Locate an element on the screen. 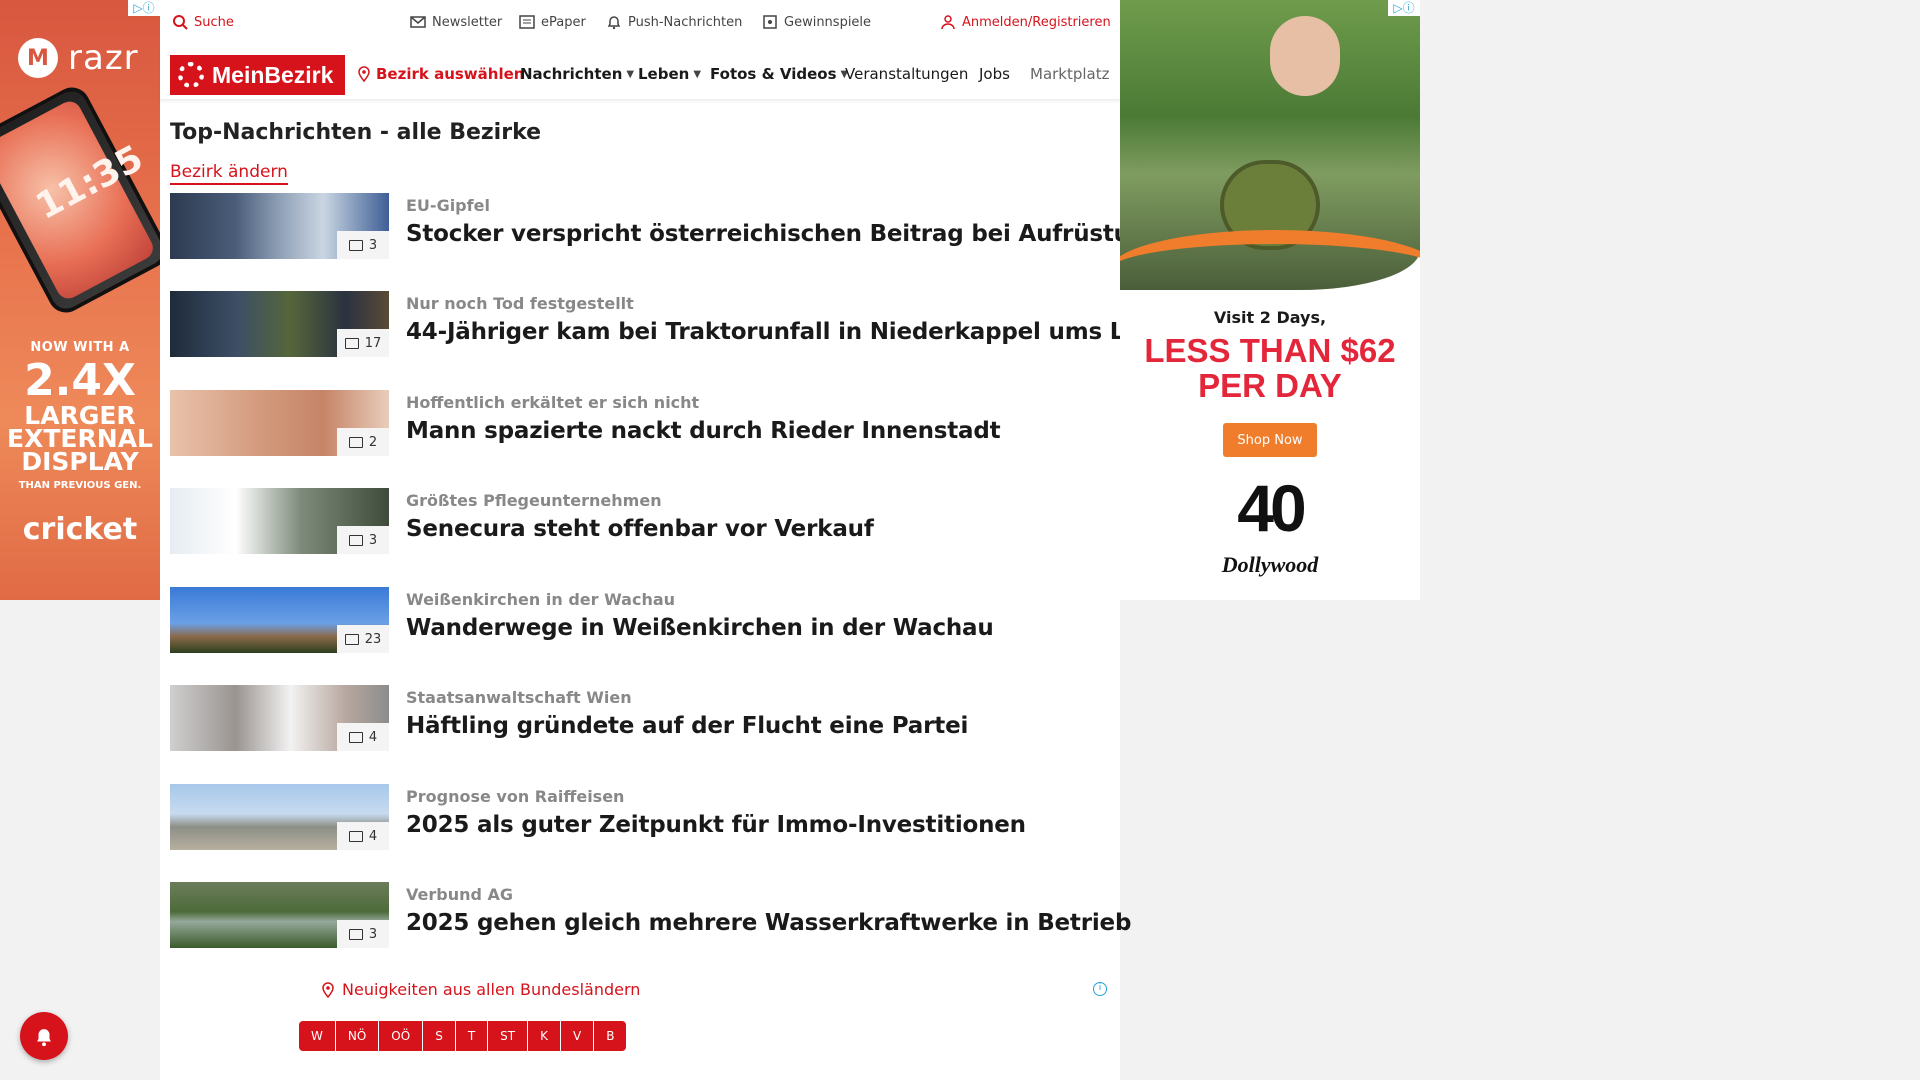 The height and width of the screenshot is (1080, 1920). state-button-s: S is located at coordinates (439, 1036).